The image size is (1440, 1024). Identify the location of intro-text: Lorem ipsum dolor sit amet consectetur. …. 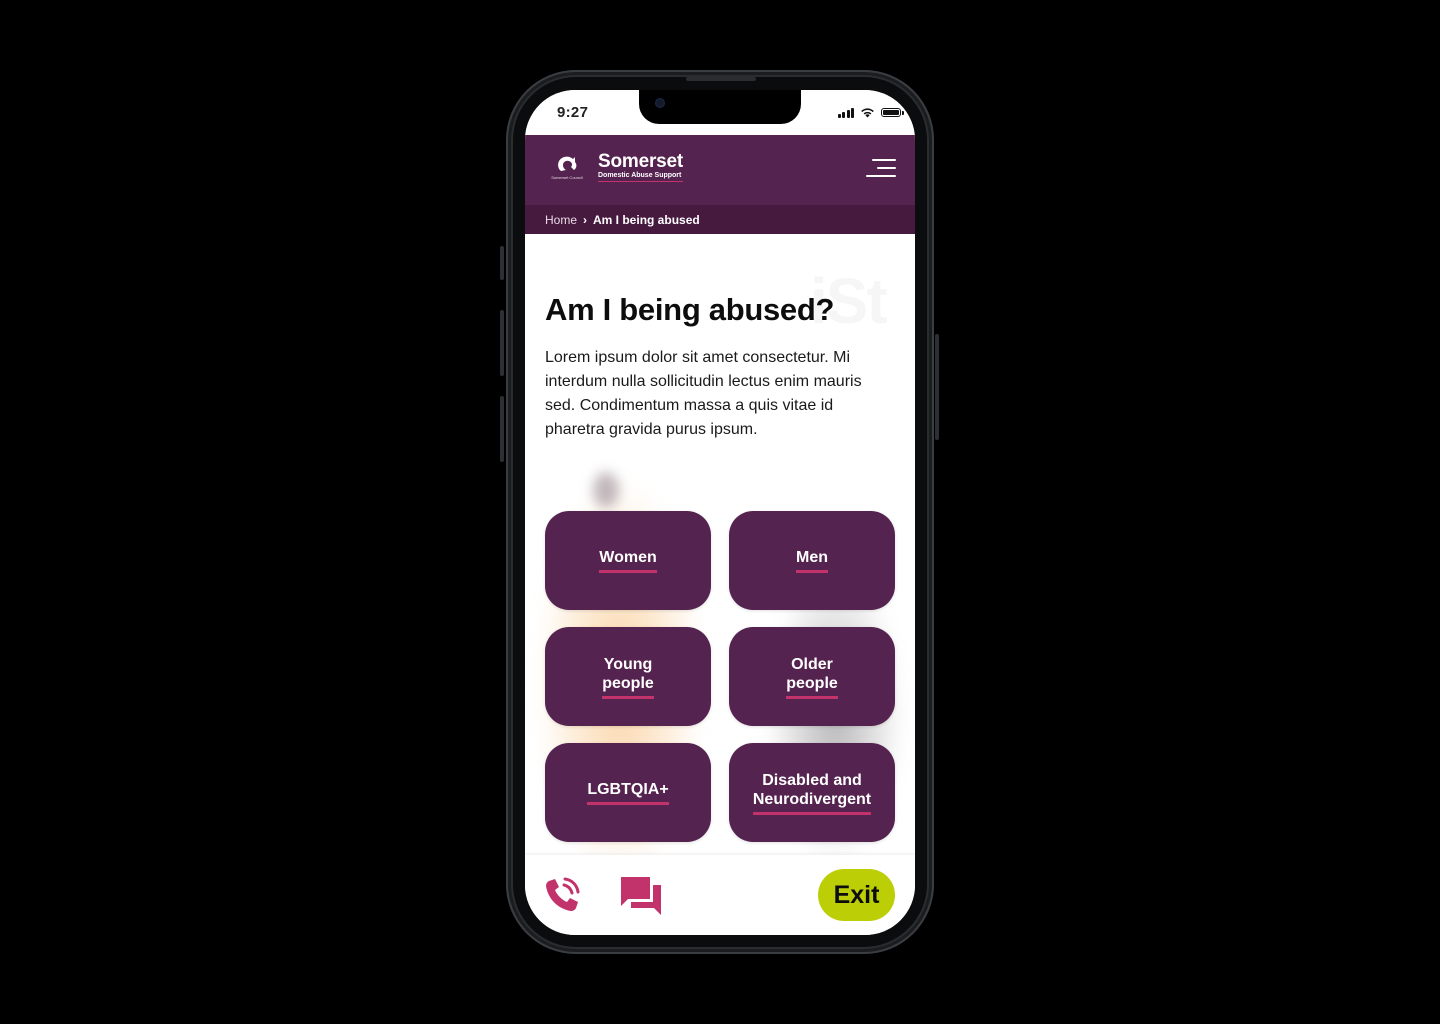
(703, 393).